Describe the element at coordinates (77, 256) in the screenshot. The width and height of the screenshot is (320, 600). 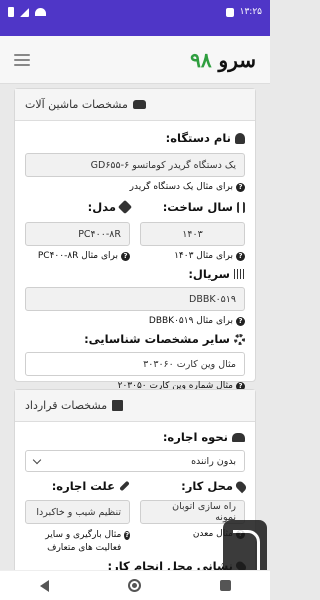
I see `model-hint: ? برای مثال PC۴۰۰-۸R` at that location.